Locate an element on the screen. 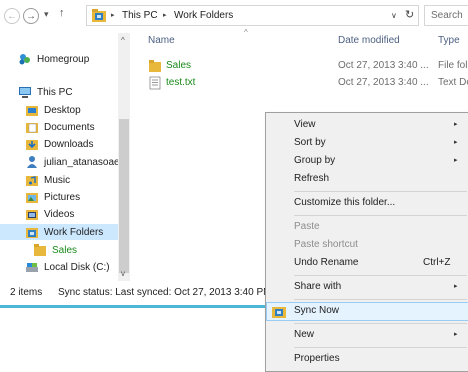  pictures-folder-icon is located at coordinates (32, 198).